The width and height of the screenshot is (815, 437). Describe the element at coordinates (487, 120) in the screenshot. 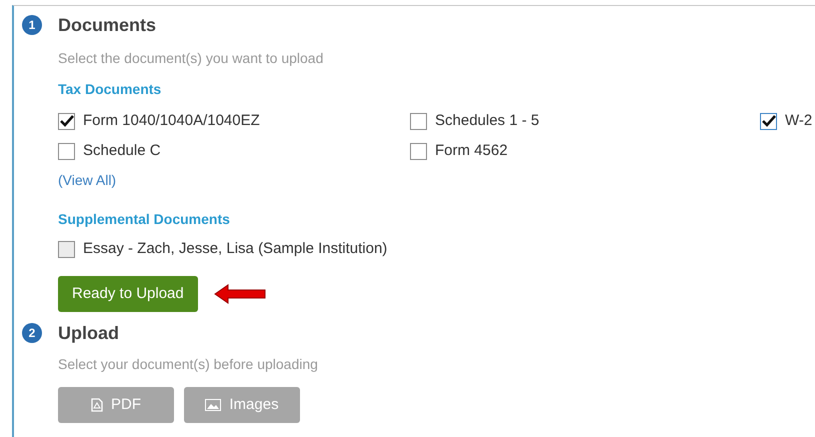

I see `checkbox-label: Schedules 1 - 5` at that location.